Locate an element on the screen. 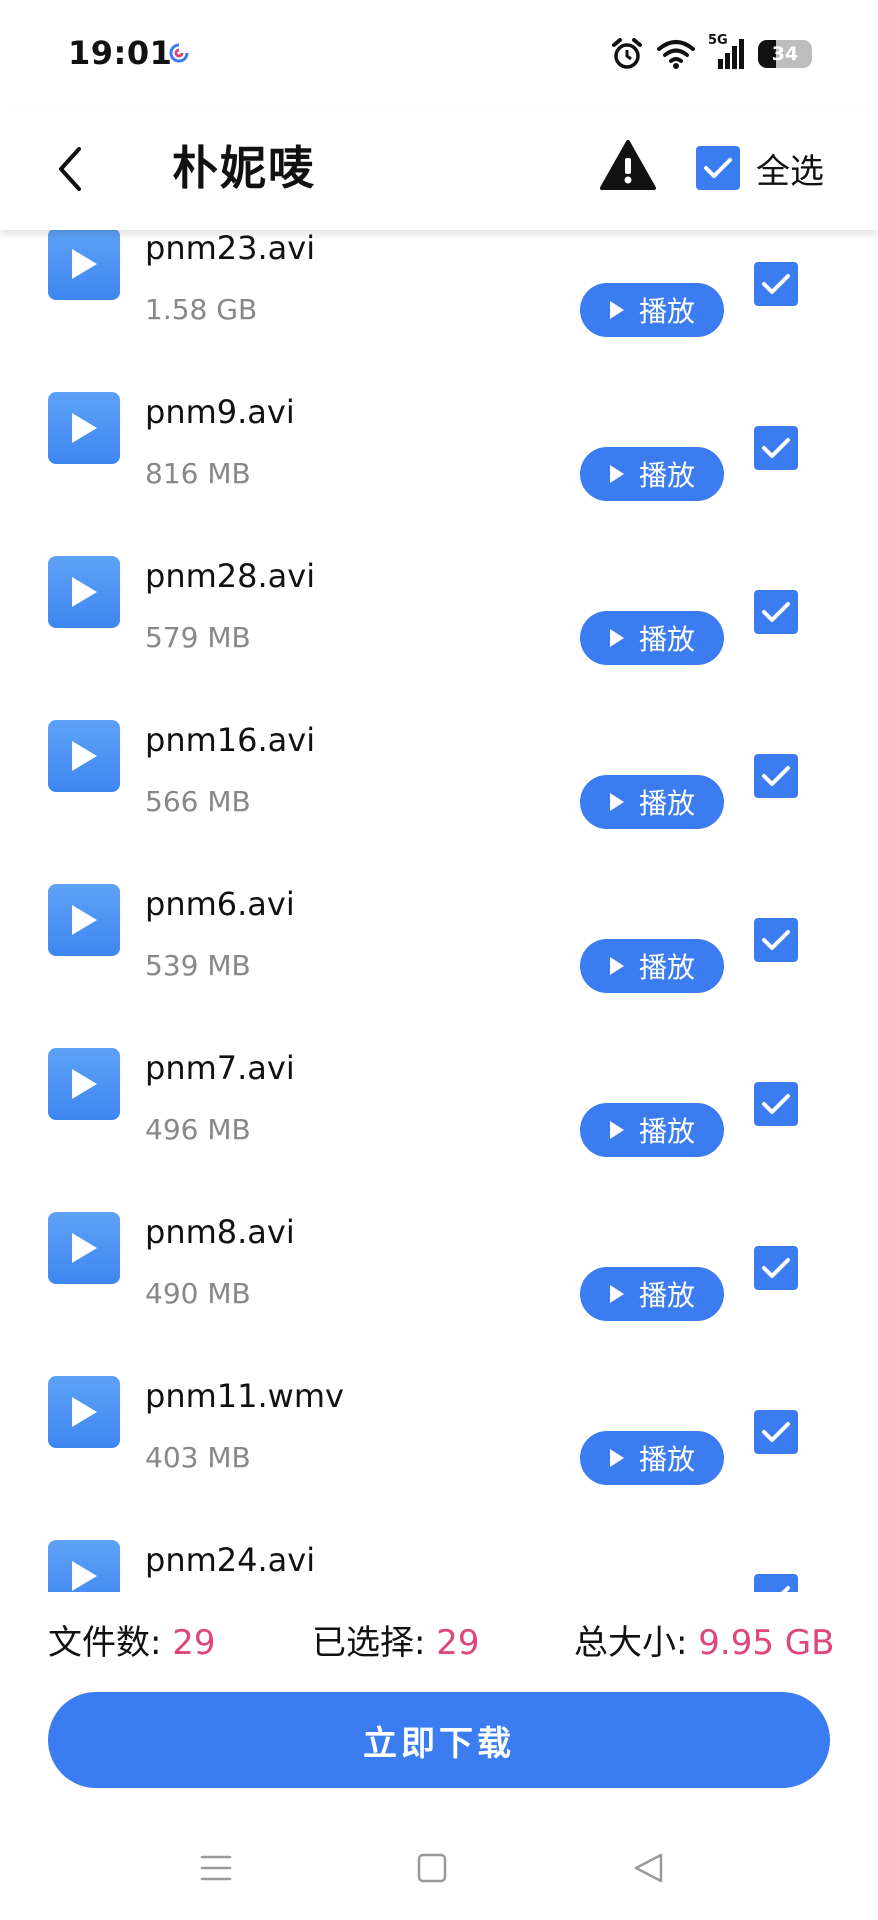 The width and height of the screenshot is (878, 1920). menu-icon is located at coordinates (216, 1868).